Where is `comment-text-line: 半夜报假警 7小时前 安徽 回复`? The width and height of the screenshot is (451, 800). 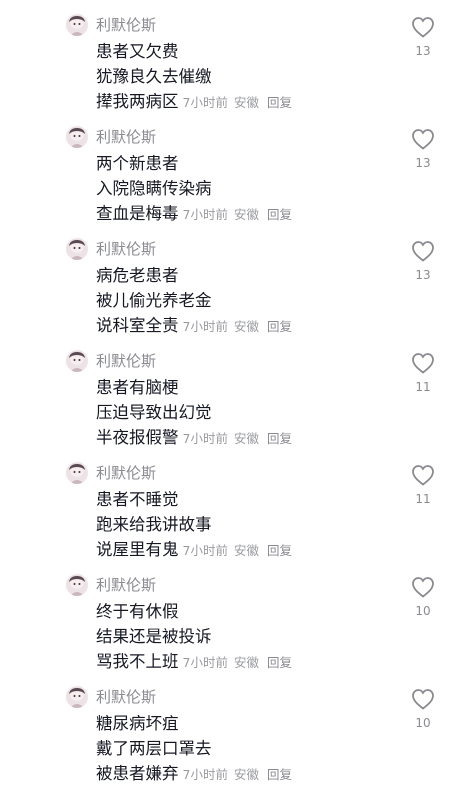 comment-text-line: 半夜报假警 7小时前 安徽 回复 is located at coordinates (194, 438).